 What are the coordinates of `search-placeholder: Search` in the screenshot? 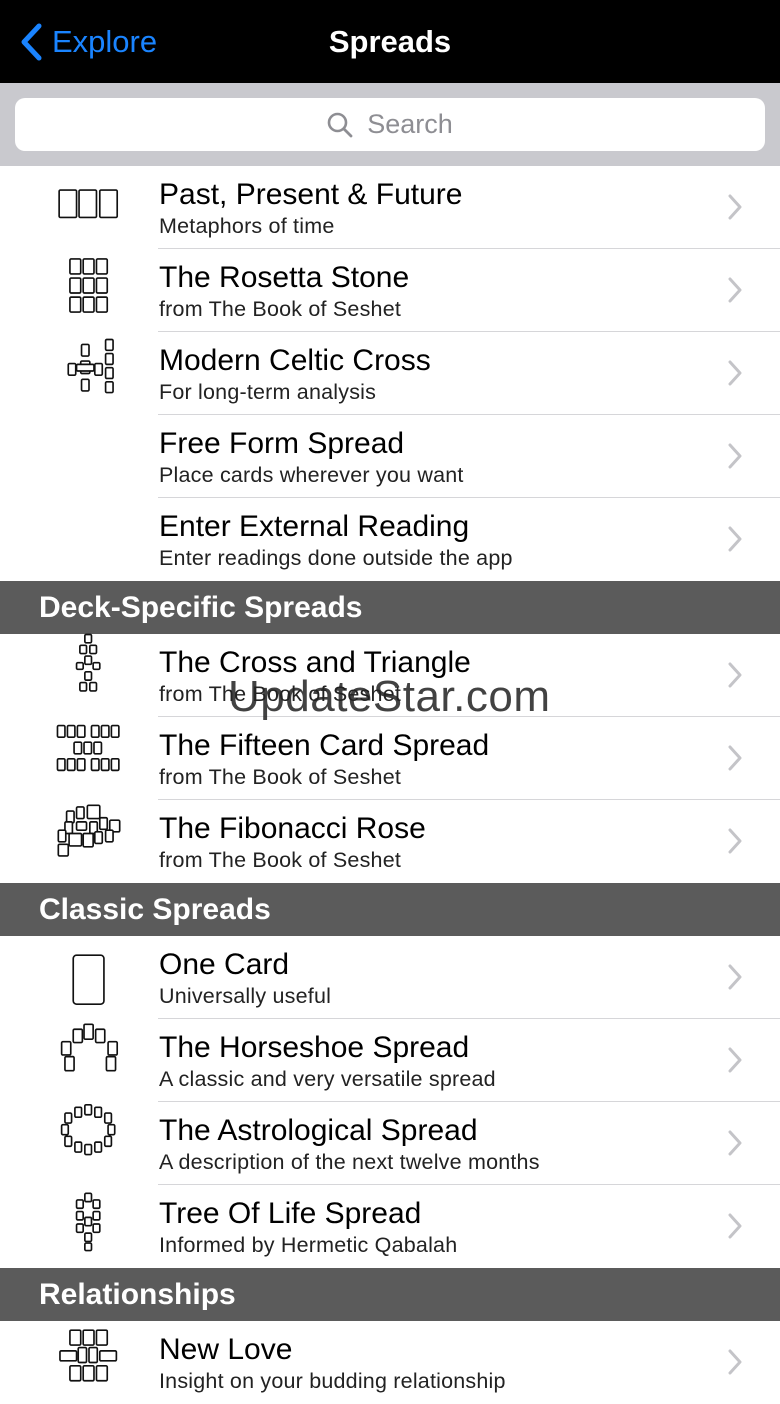 It's located at (410, 124).